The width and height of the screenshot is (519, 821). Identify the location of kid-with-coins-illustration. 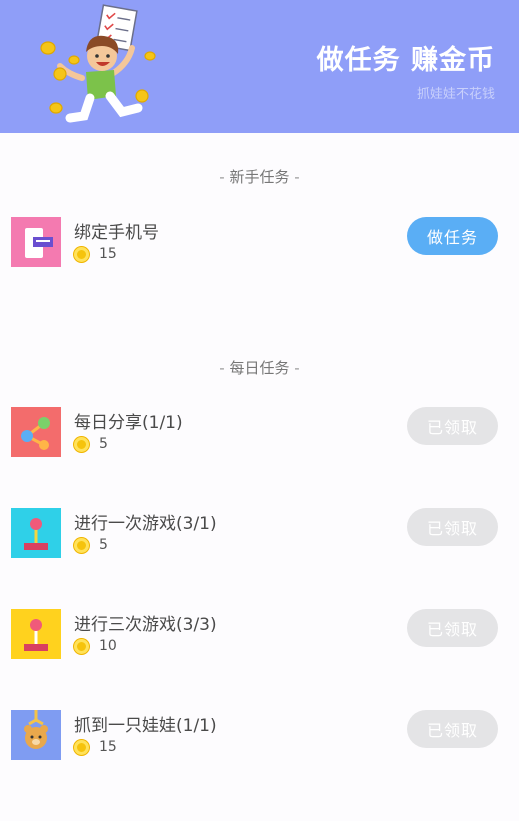
(98, 63).